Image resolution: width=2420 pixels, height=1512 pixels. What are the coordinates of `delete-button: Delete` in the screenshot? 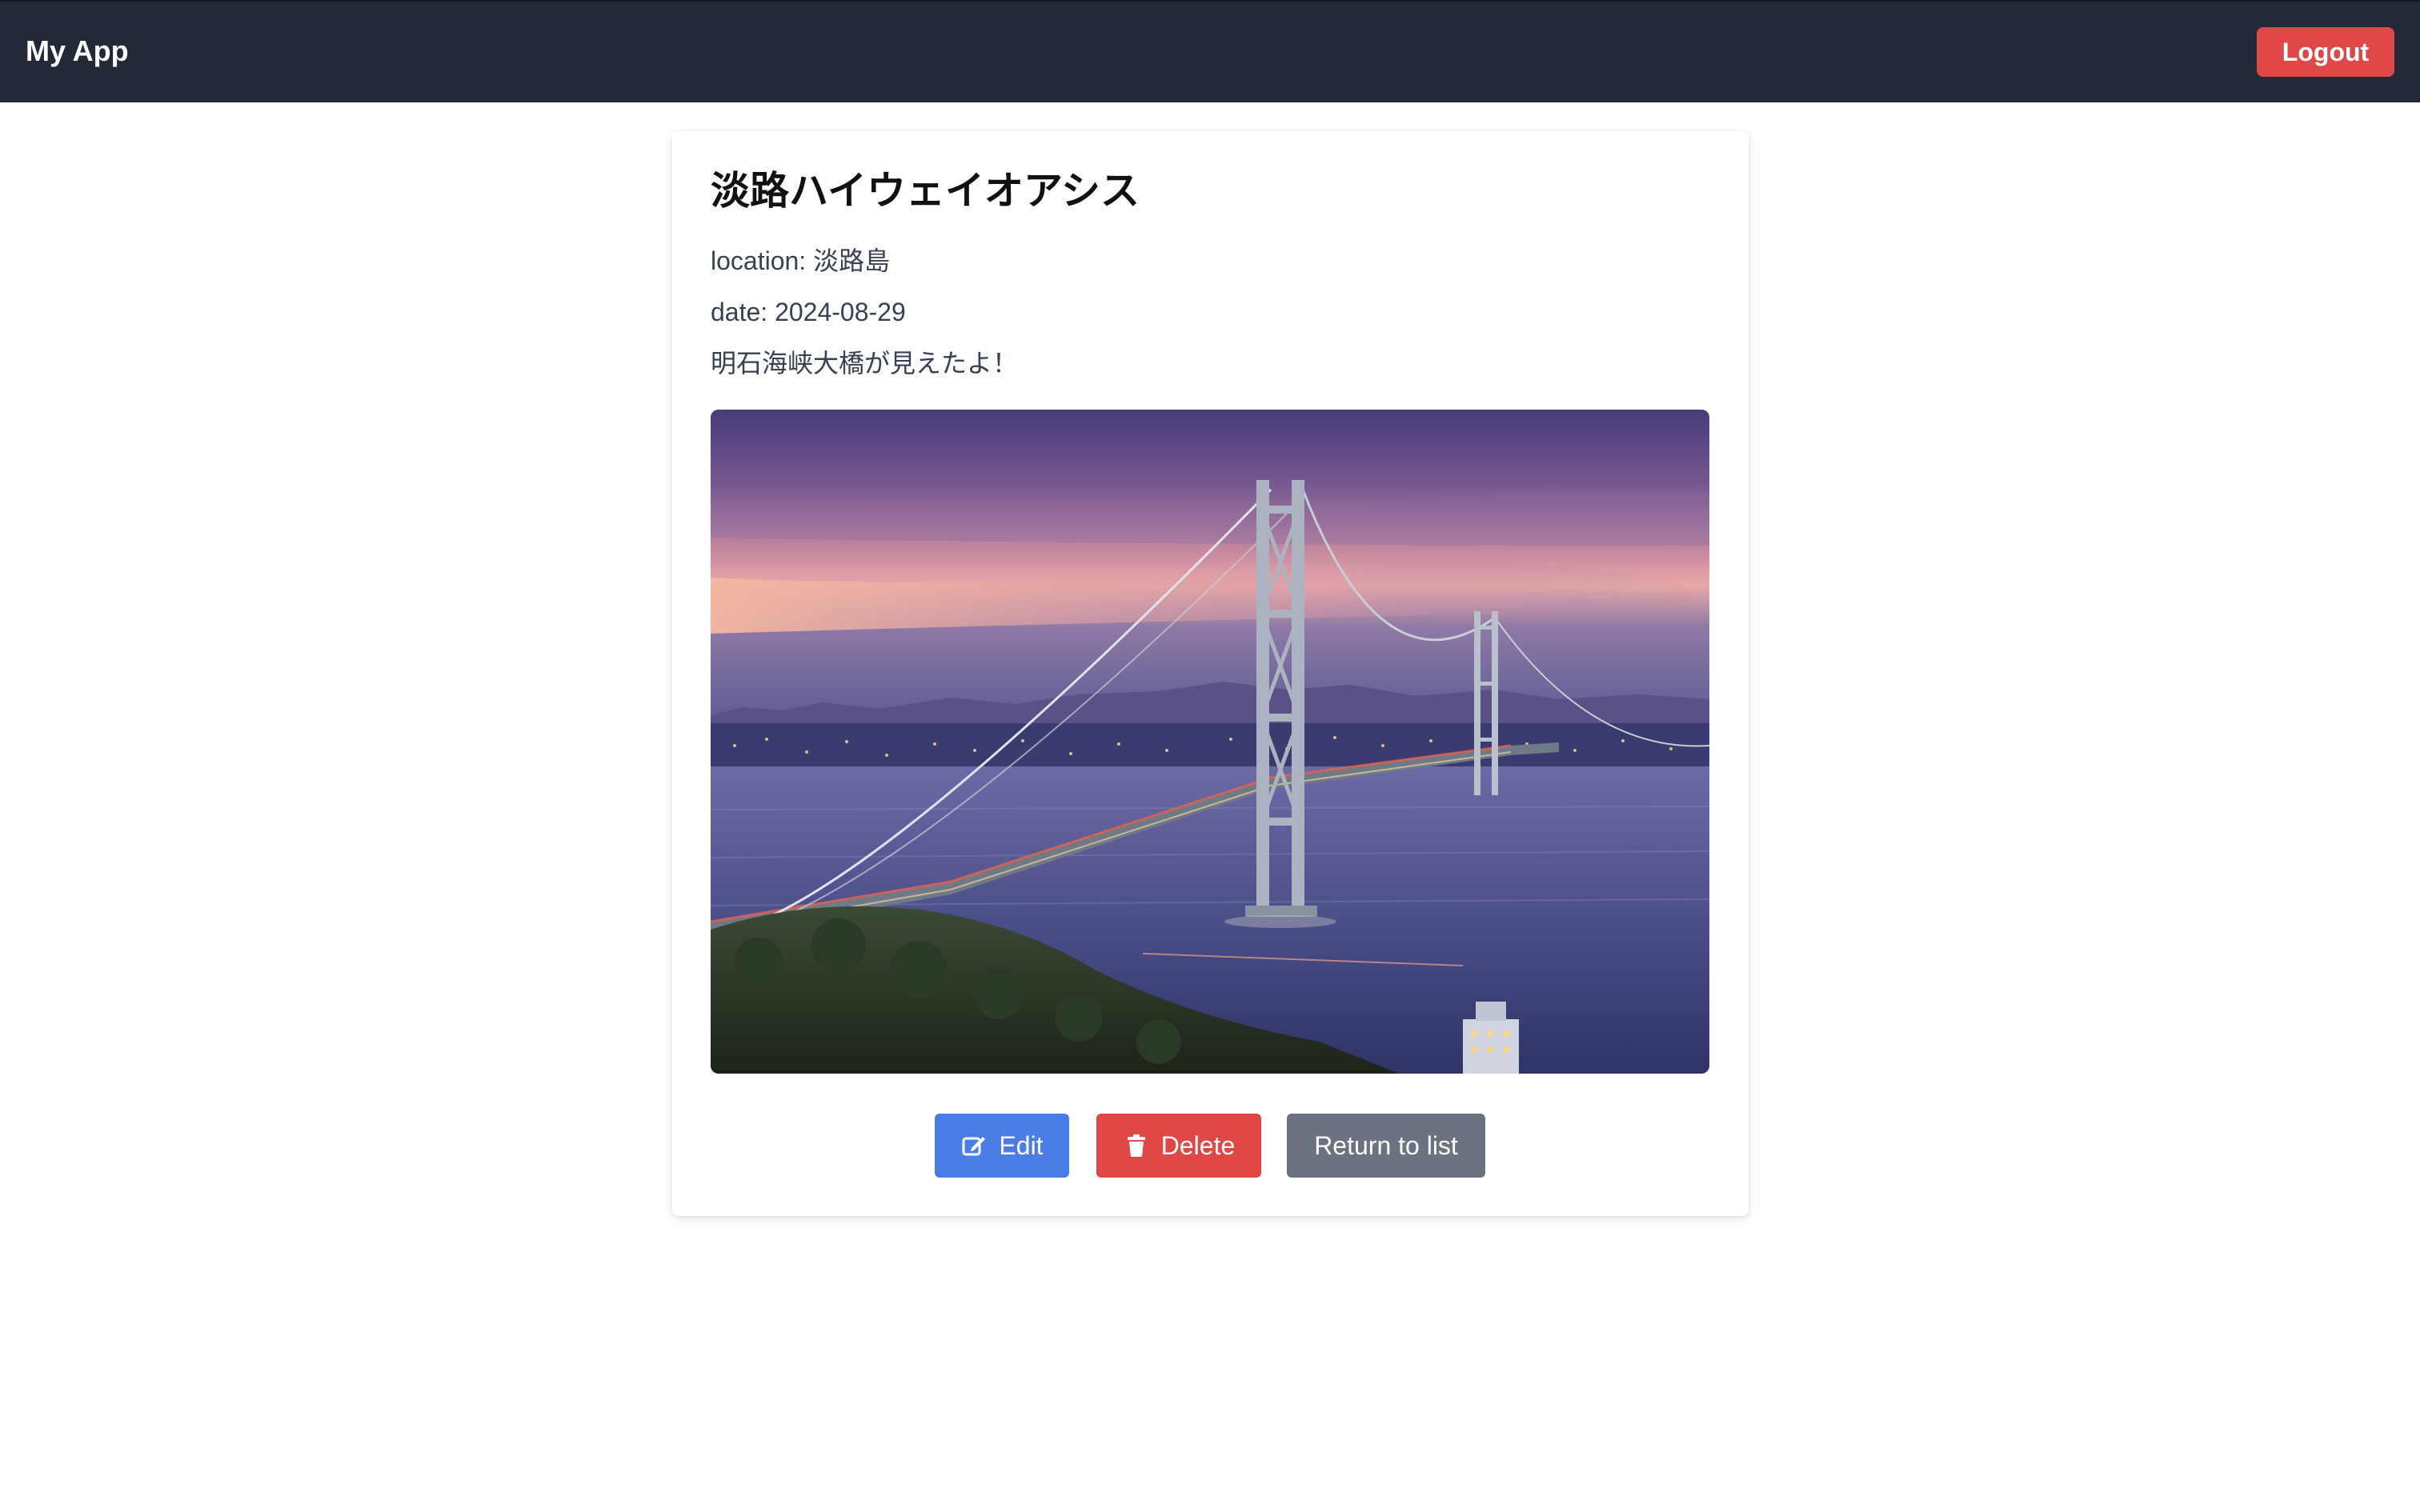 It's located at (1178, 1146).